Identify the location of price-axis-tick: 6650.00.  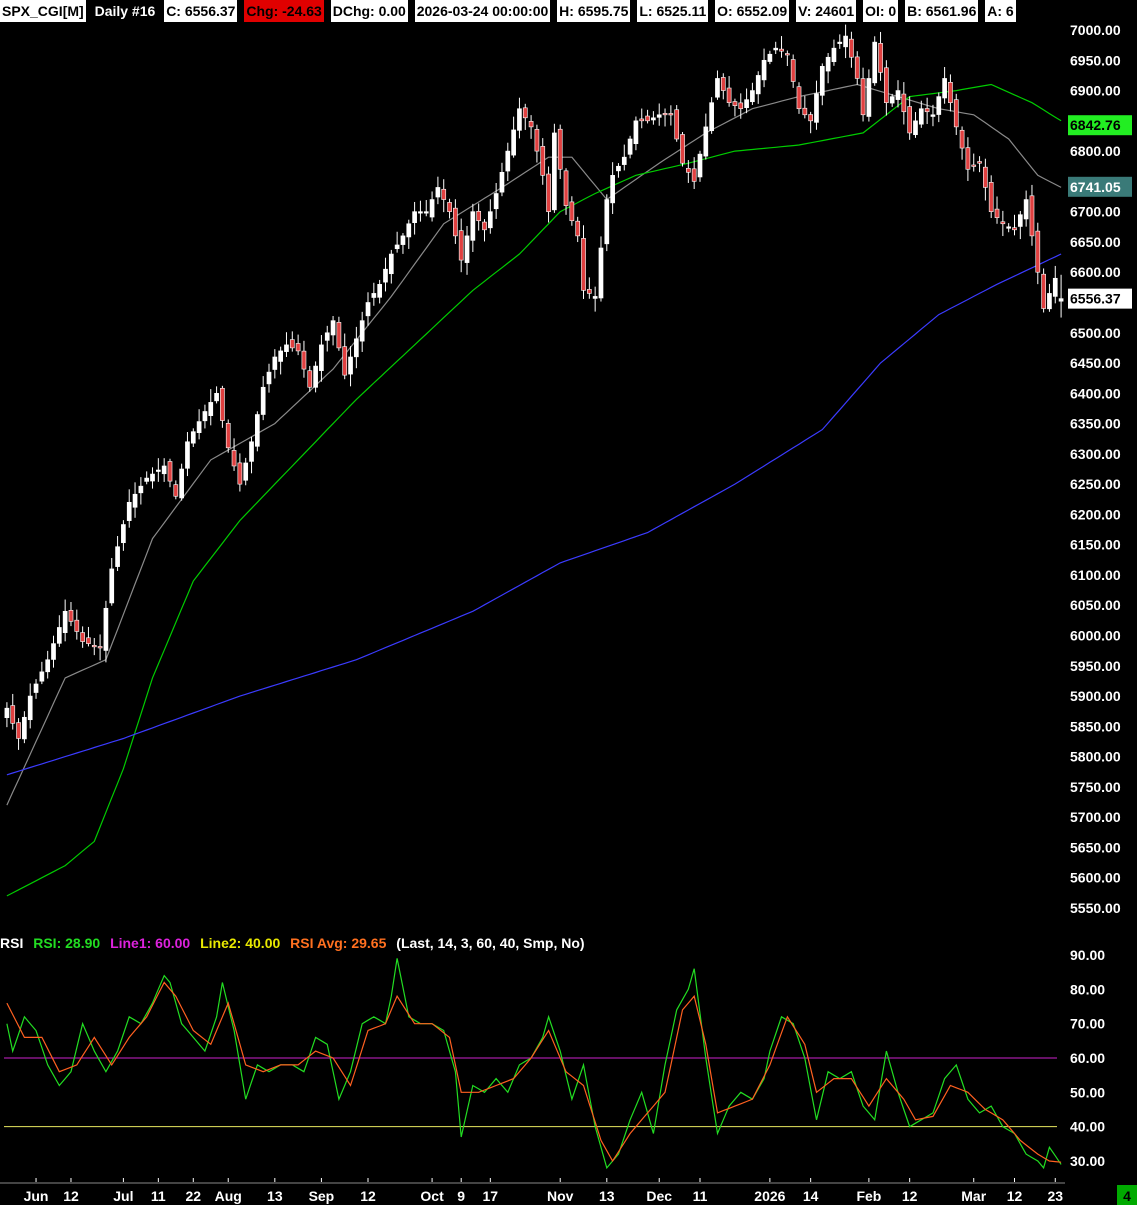
(1095, 242).